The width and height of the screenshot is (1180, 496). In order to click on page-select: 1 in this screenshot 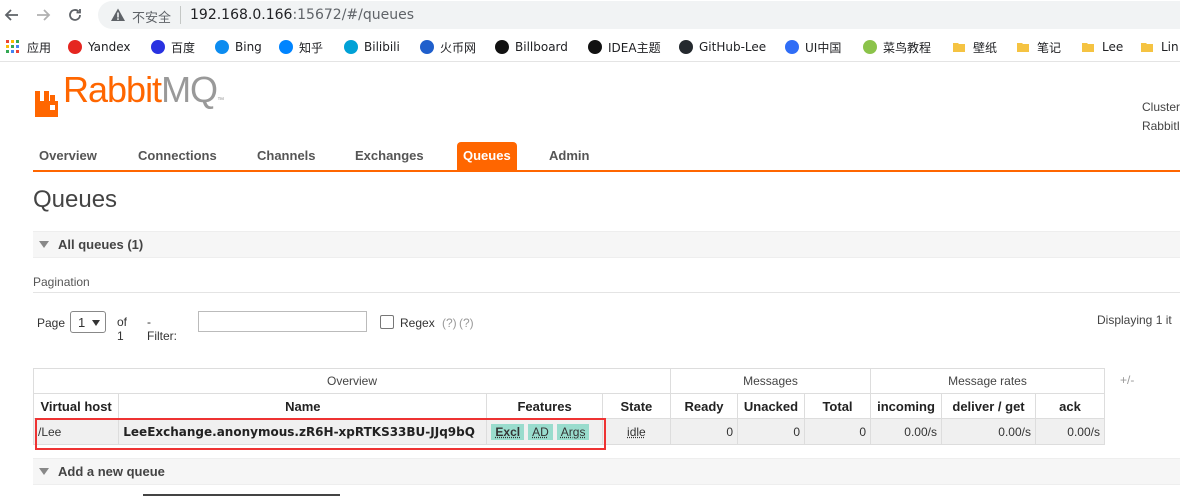, I will do `click(88, 322)`.